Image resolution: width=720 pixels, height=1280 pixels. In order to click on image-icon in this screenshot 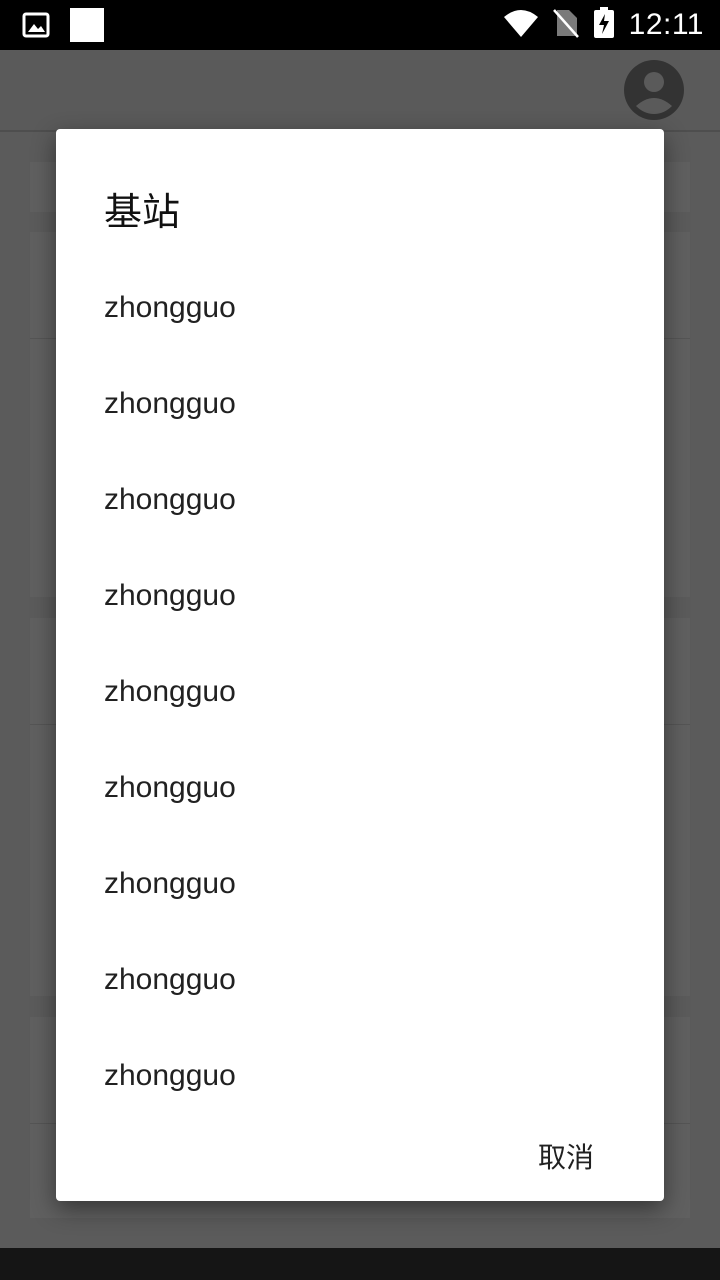, I will do `click(36, 27)`.